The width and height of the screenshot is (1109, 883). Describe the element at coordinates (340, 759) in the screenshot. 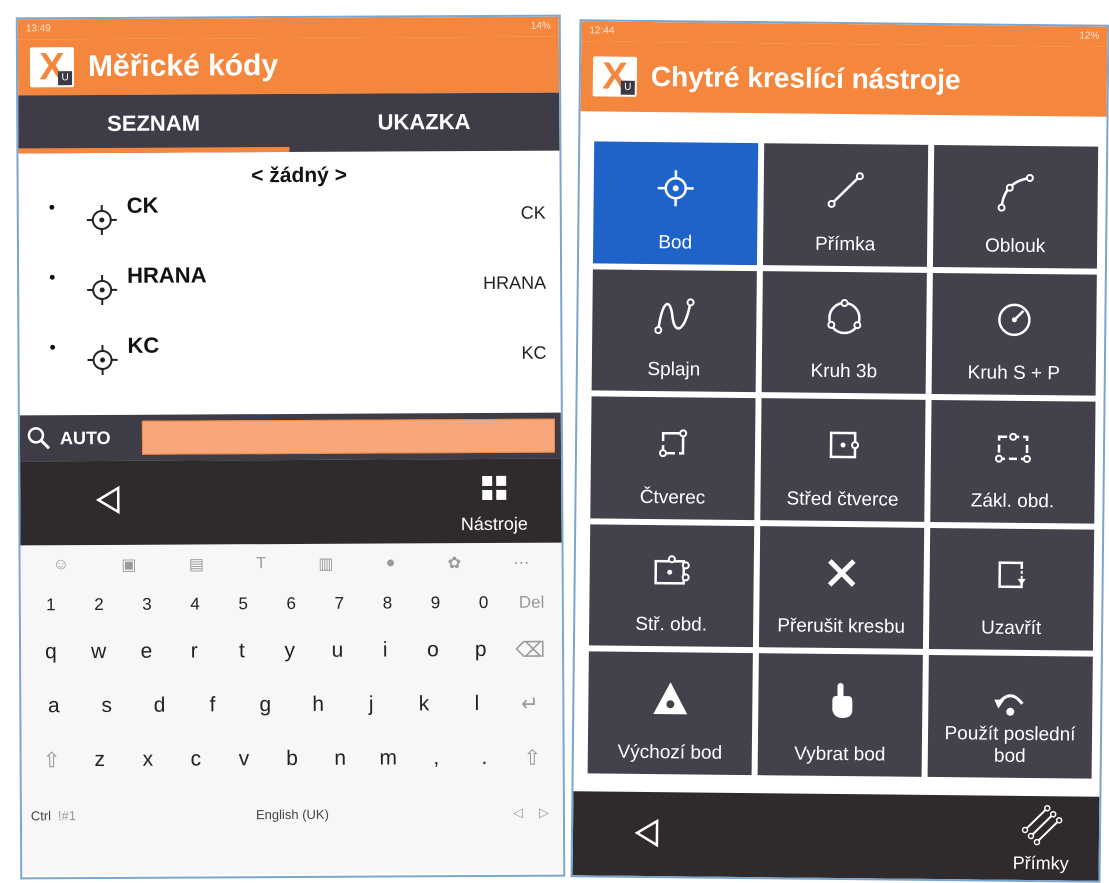

I see `key: n` at that location.